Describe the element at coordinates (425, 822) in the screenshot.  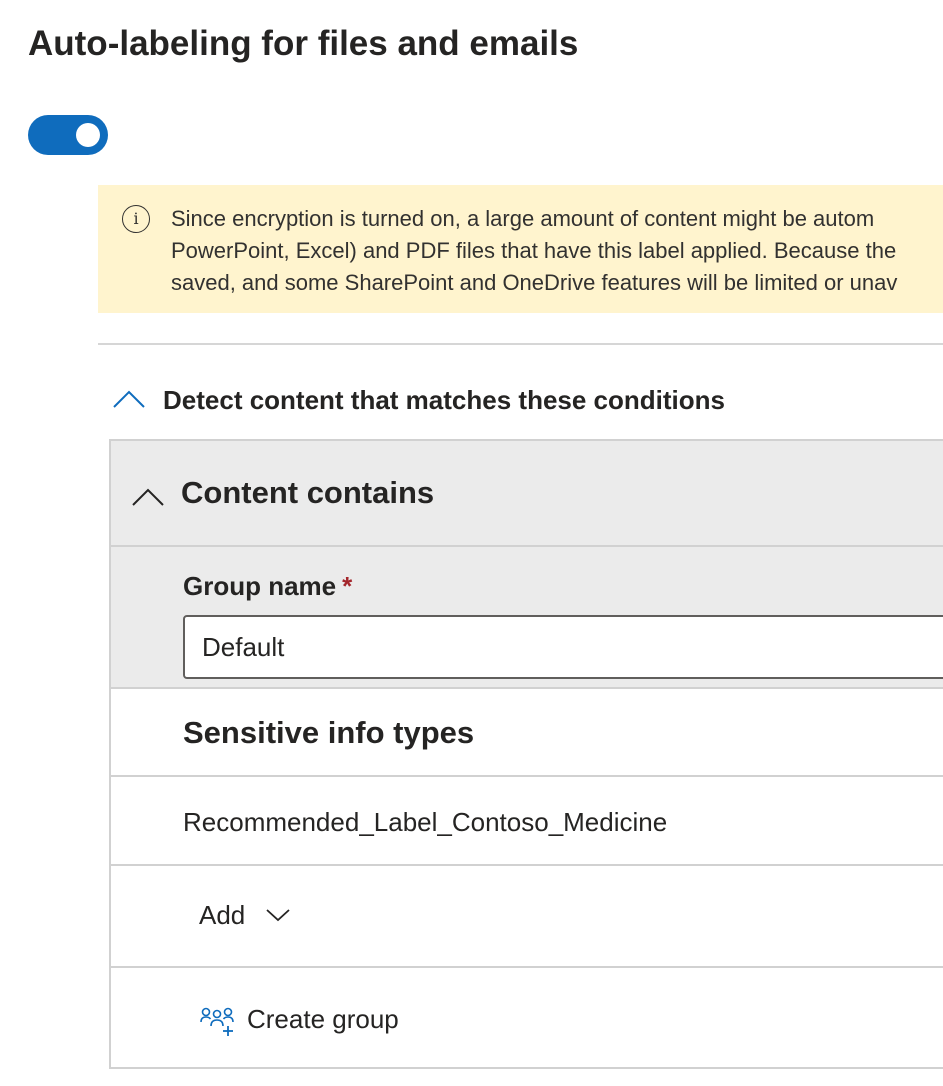
I see `sensitive-info-type-name: Recommended_Label_Contoso_Medicine` at that location.